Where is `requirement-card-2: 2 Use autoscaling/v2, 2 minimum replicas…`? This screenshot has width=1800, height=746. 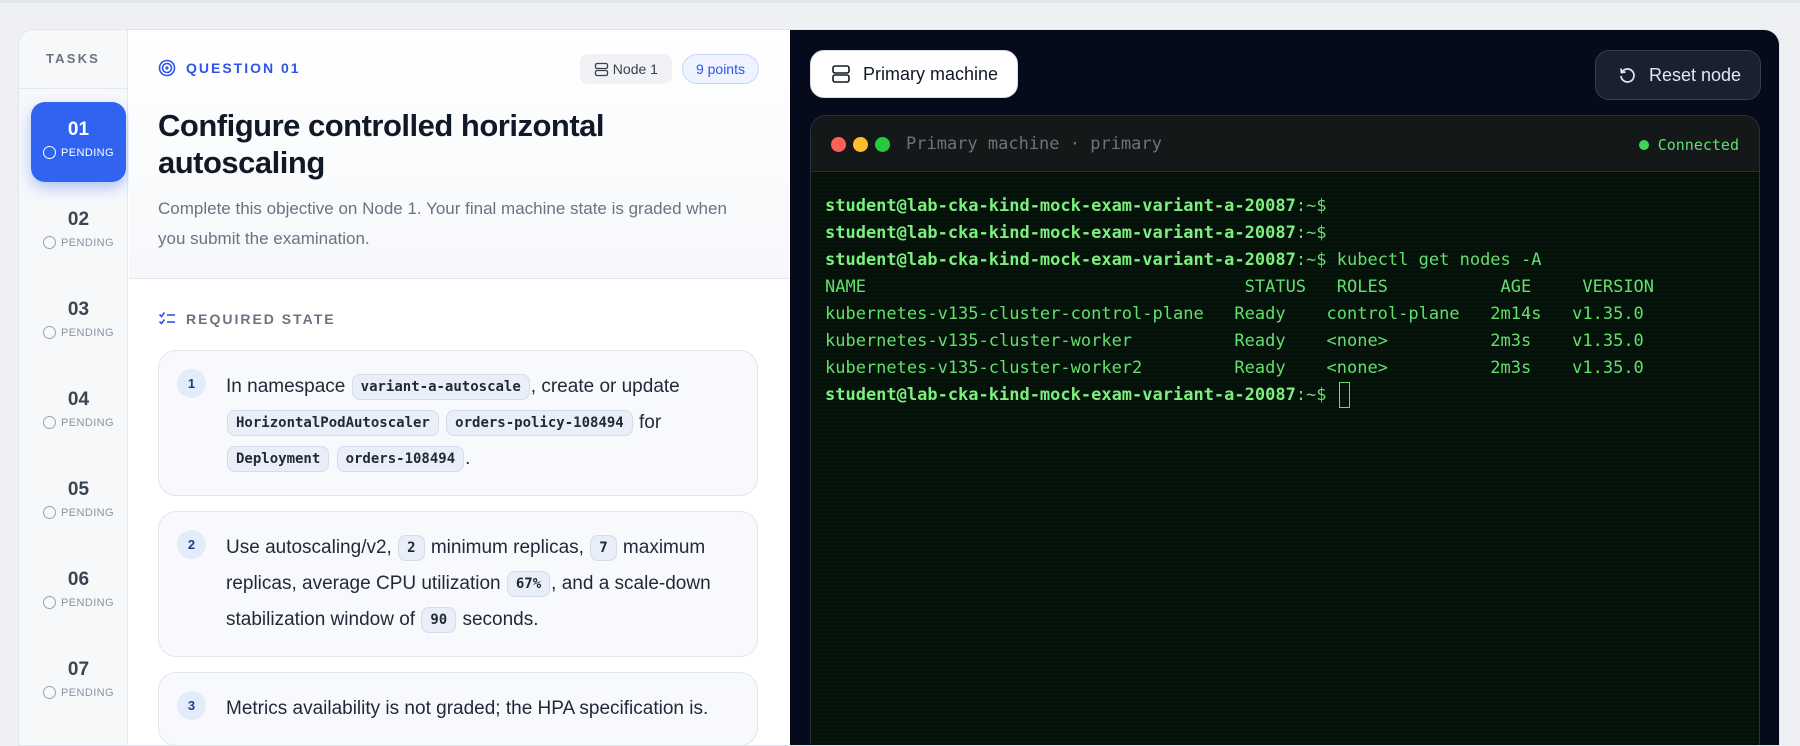
requirement-card-2: 2 Use autoscaling/v2, 2 minimum replicas… is located at coordinates (458, 584).